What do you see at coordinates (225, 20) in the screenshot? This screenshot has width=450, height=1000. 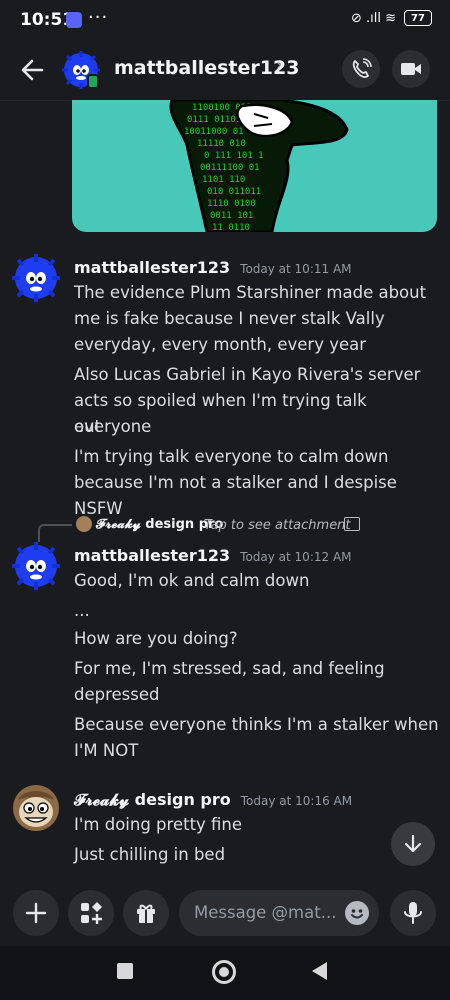 I see `status-bar: 10:51 ··· ⊘ .ıll ≋ 77` at bounding box center [225, 20].